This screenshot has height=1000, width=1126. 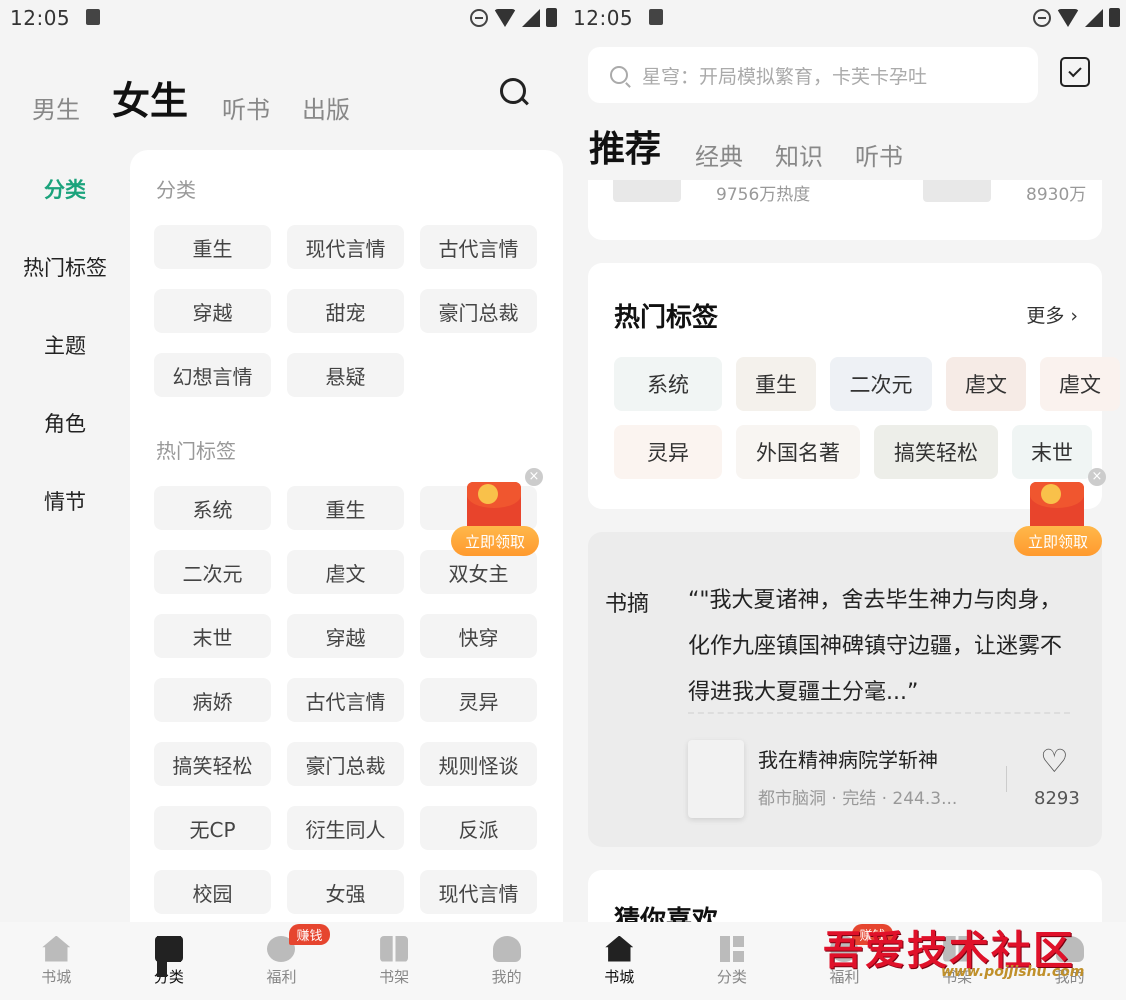 I want to click on channel-tabs: 推荐 经典 知识 听书, so click(x=762, y=146).